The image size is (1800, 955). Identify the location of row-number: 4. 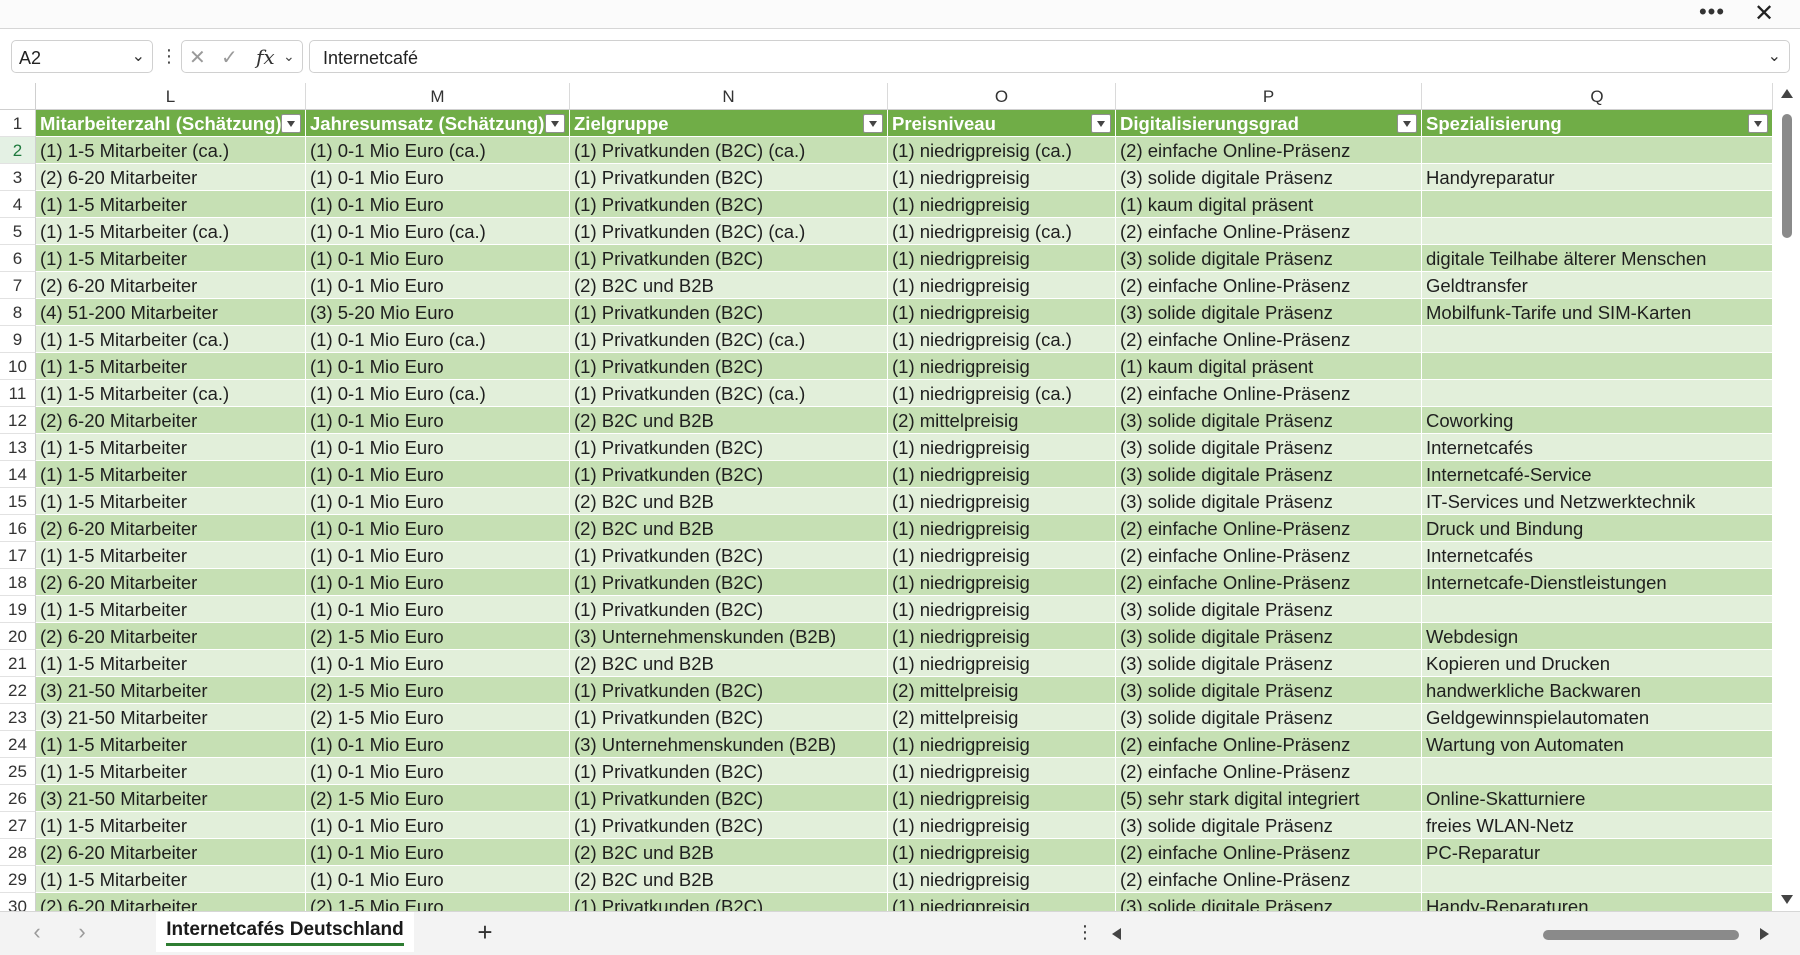
(18, 204).